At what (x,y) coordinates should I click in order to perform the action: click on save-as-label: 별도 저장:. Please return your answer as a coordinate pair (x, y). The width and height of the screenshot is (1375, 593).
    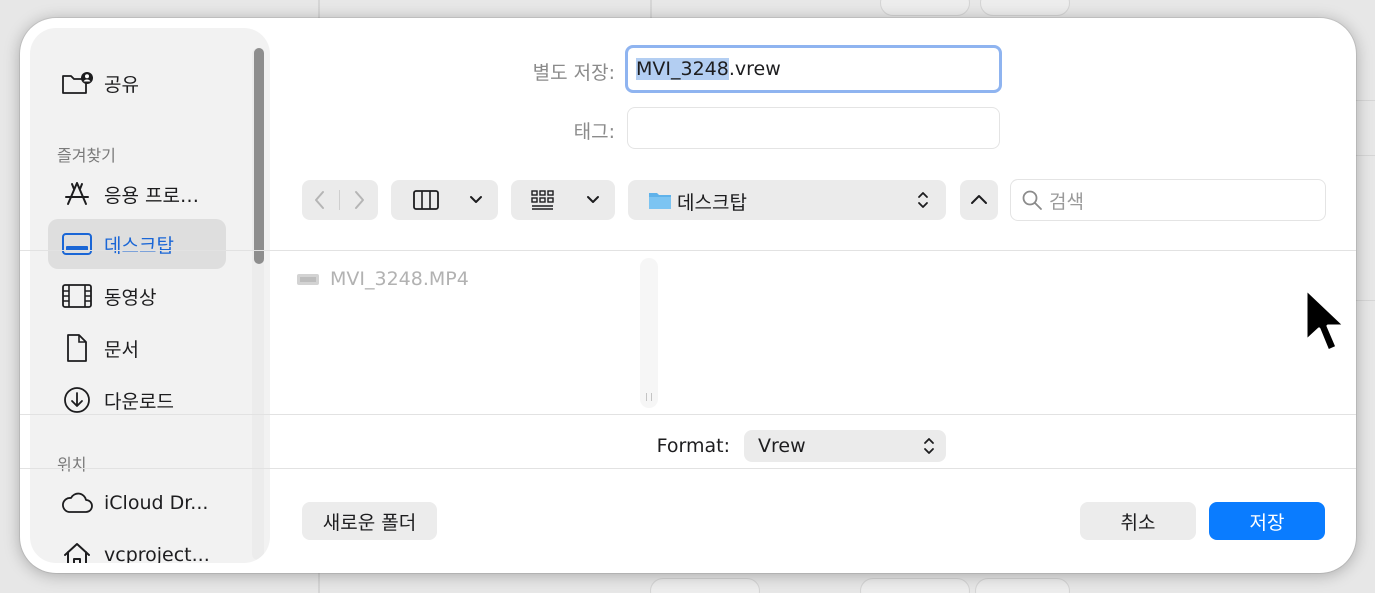
    Looking at the image, I should click on (573, 73).